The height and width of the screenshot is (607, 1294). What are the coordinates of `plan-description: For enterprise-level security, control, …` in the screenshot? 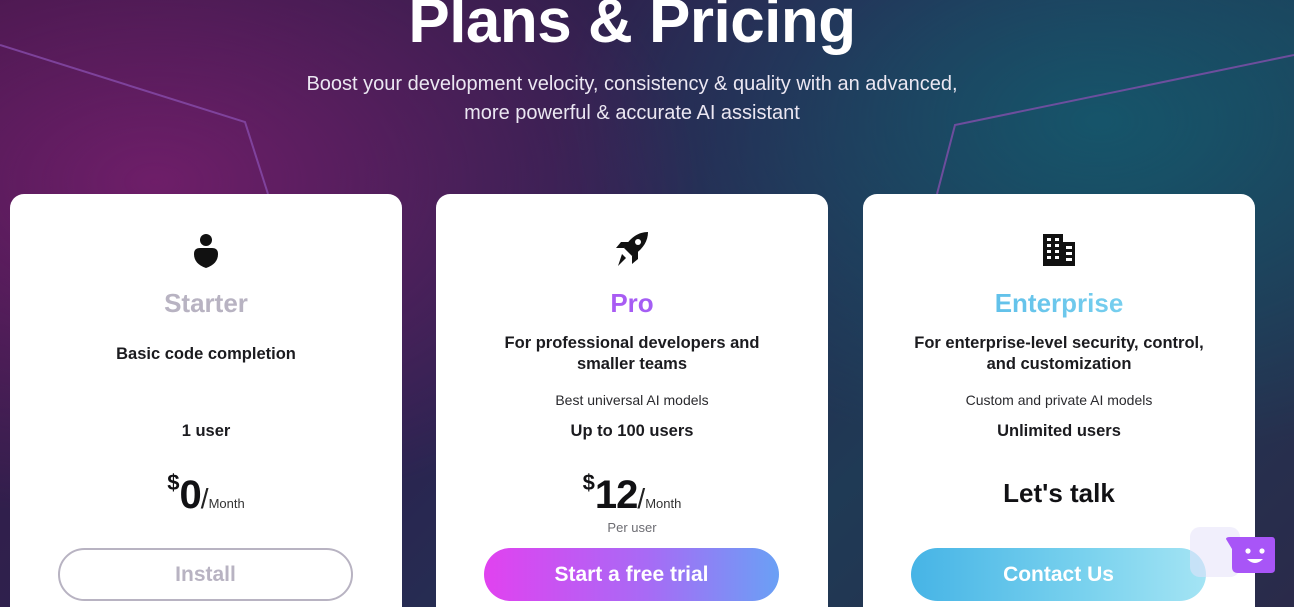 It's located at (1059, 353).